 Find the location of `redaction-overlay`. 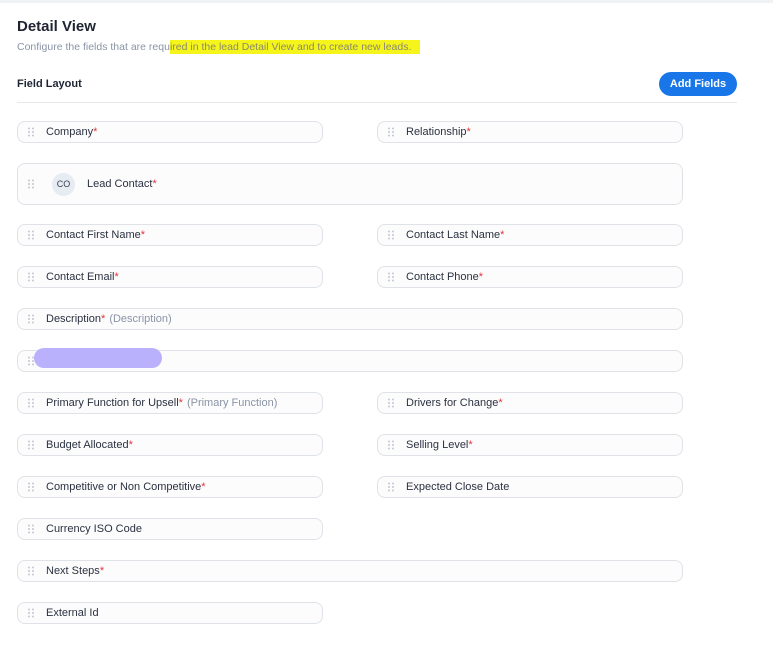

redaction-overlay is located at coordinates (98, 358).